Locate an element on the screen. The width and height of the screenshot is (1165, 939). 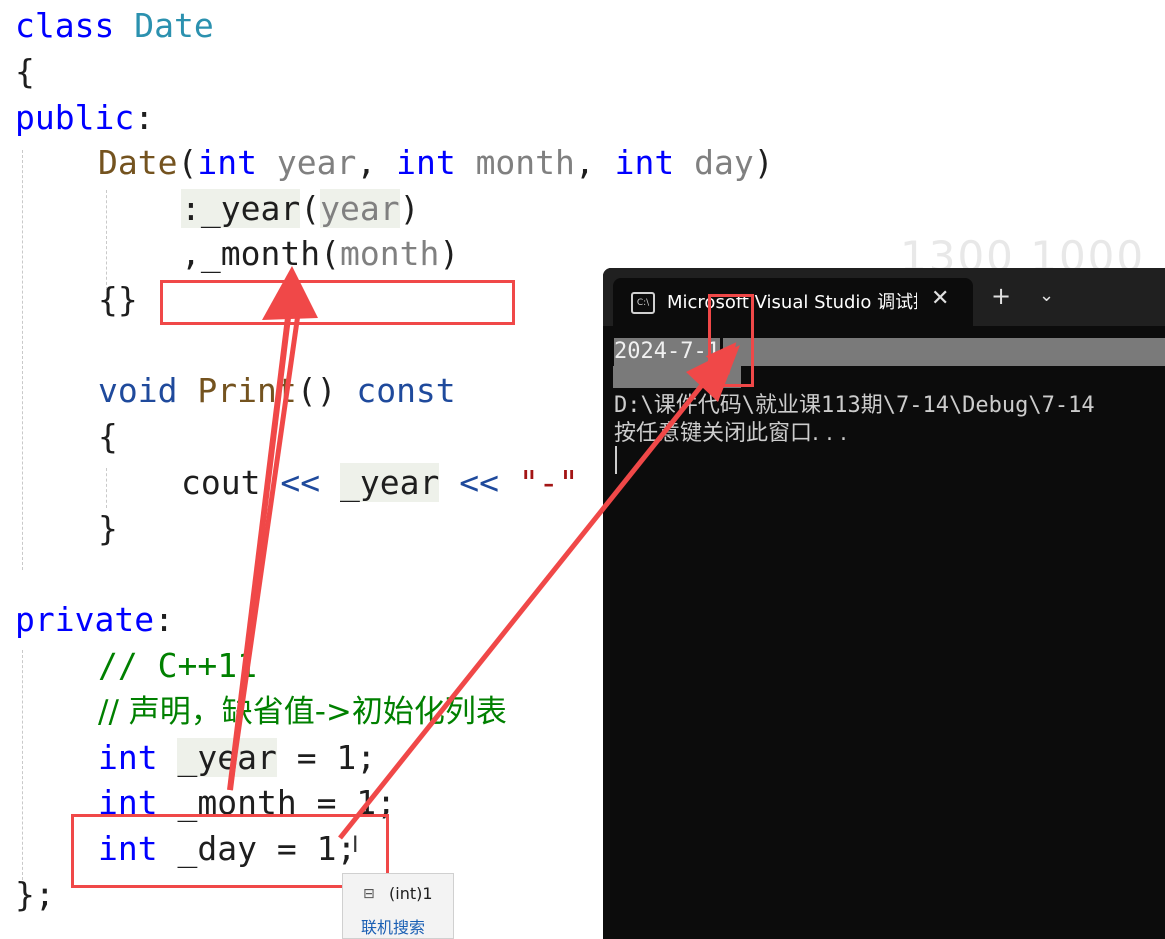
online-search-link: 联机搜索 is located at coordinates (393, 926).